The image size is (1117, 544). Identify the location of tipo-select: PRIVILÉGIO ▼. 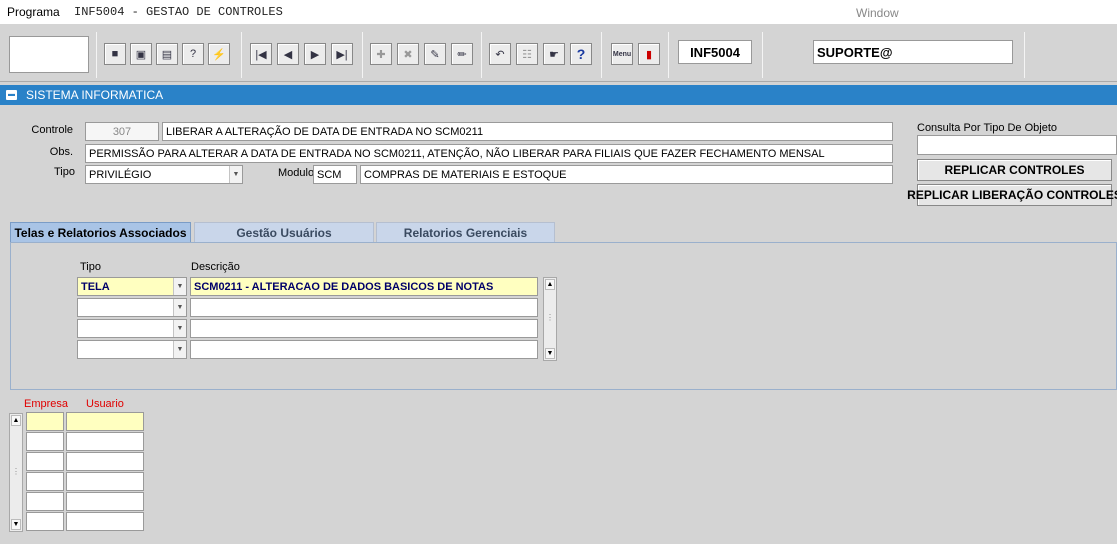
(164, 174).